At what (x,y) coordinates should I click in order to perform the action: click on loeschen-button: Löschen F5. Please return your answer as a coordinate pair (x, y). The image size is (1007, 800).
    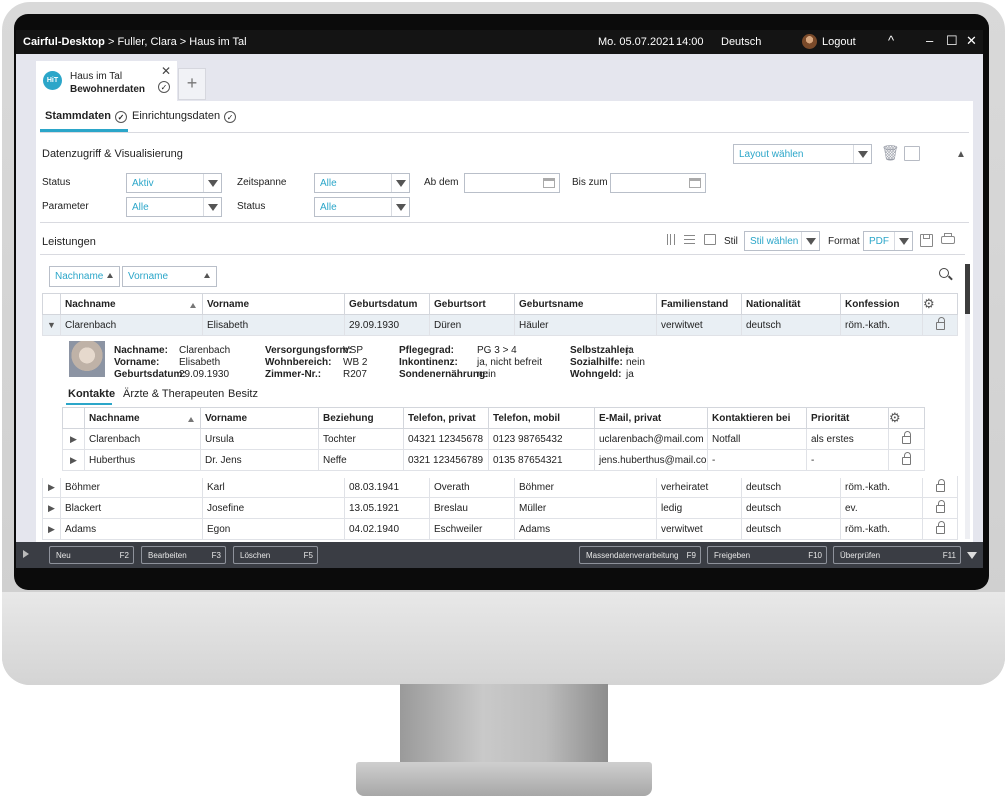
    Looking at the image, I should click on (275, 555).